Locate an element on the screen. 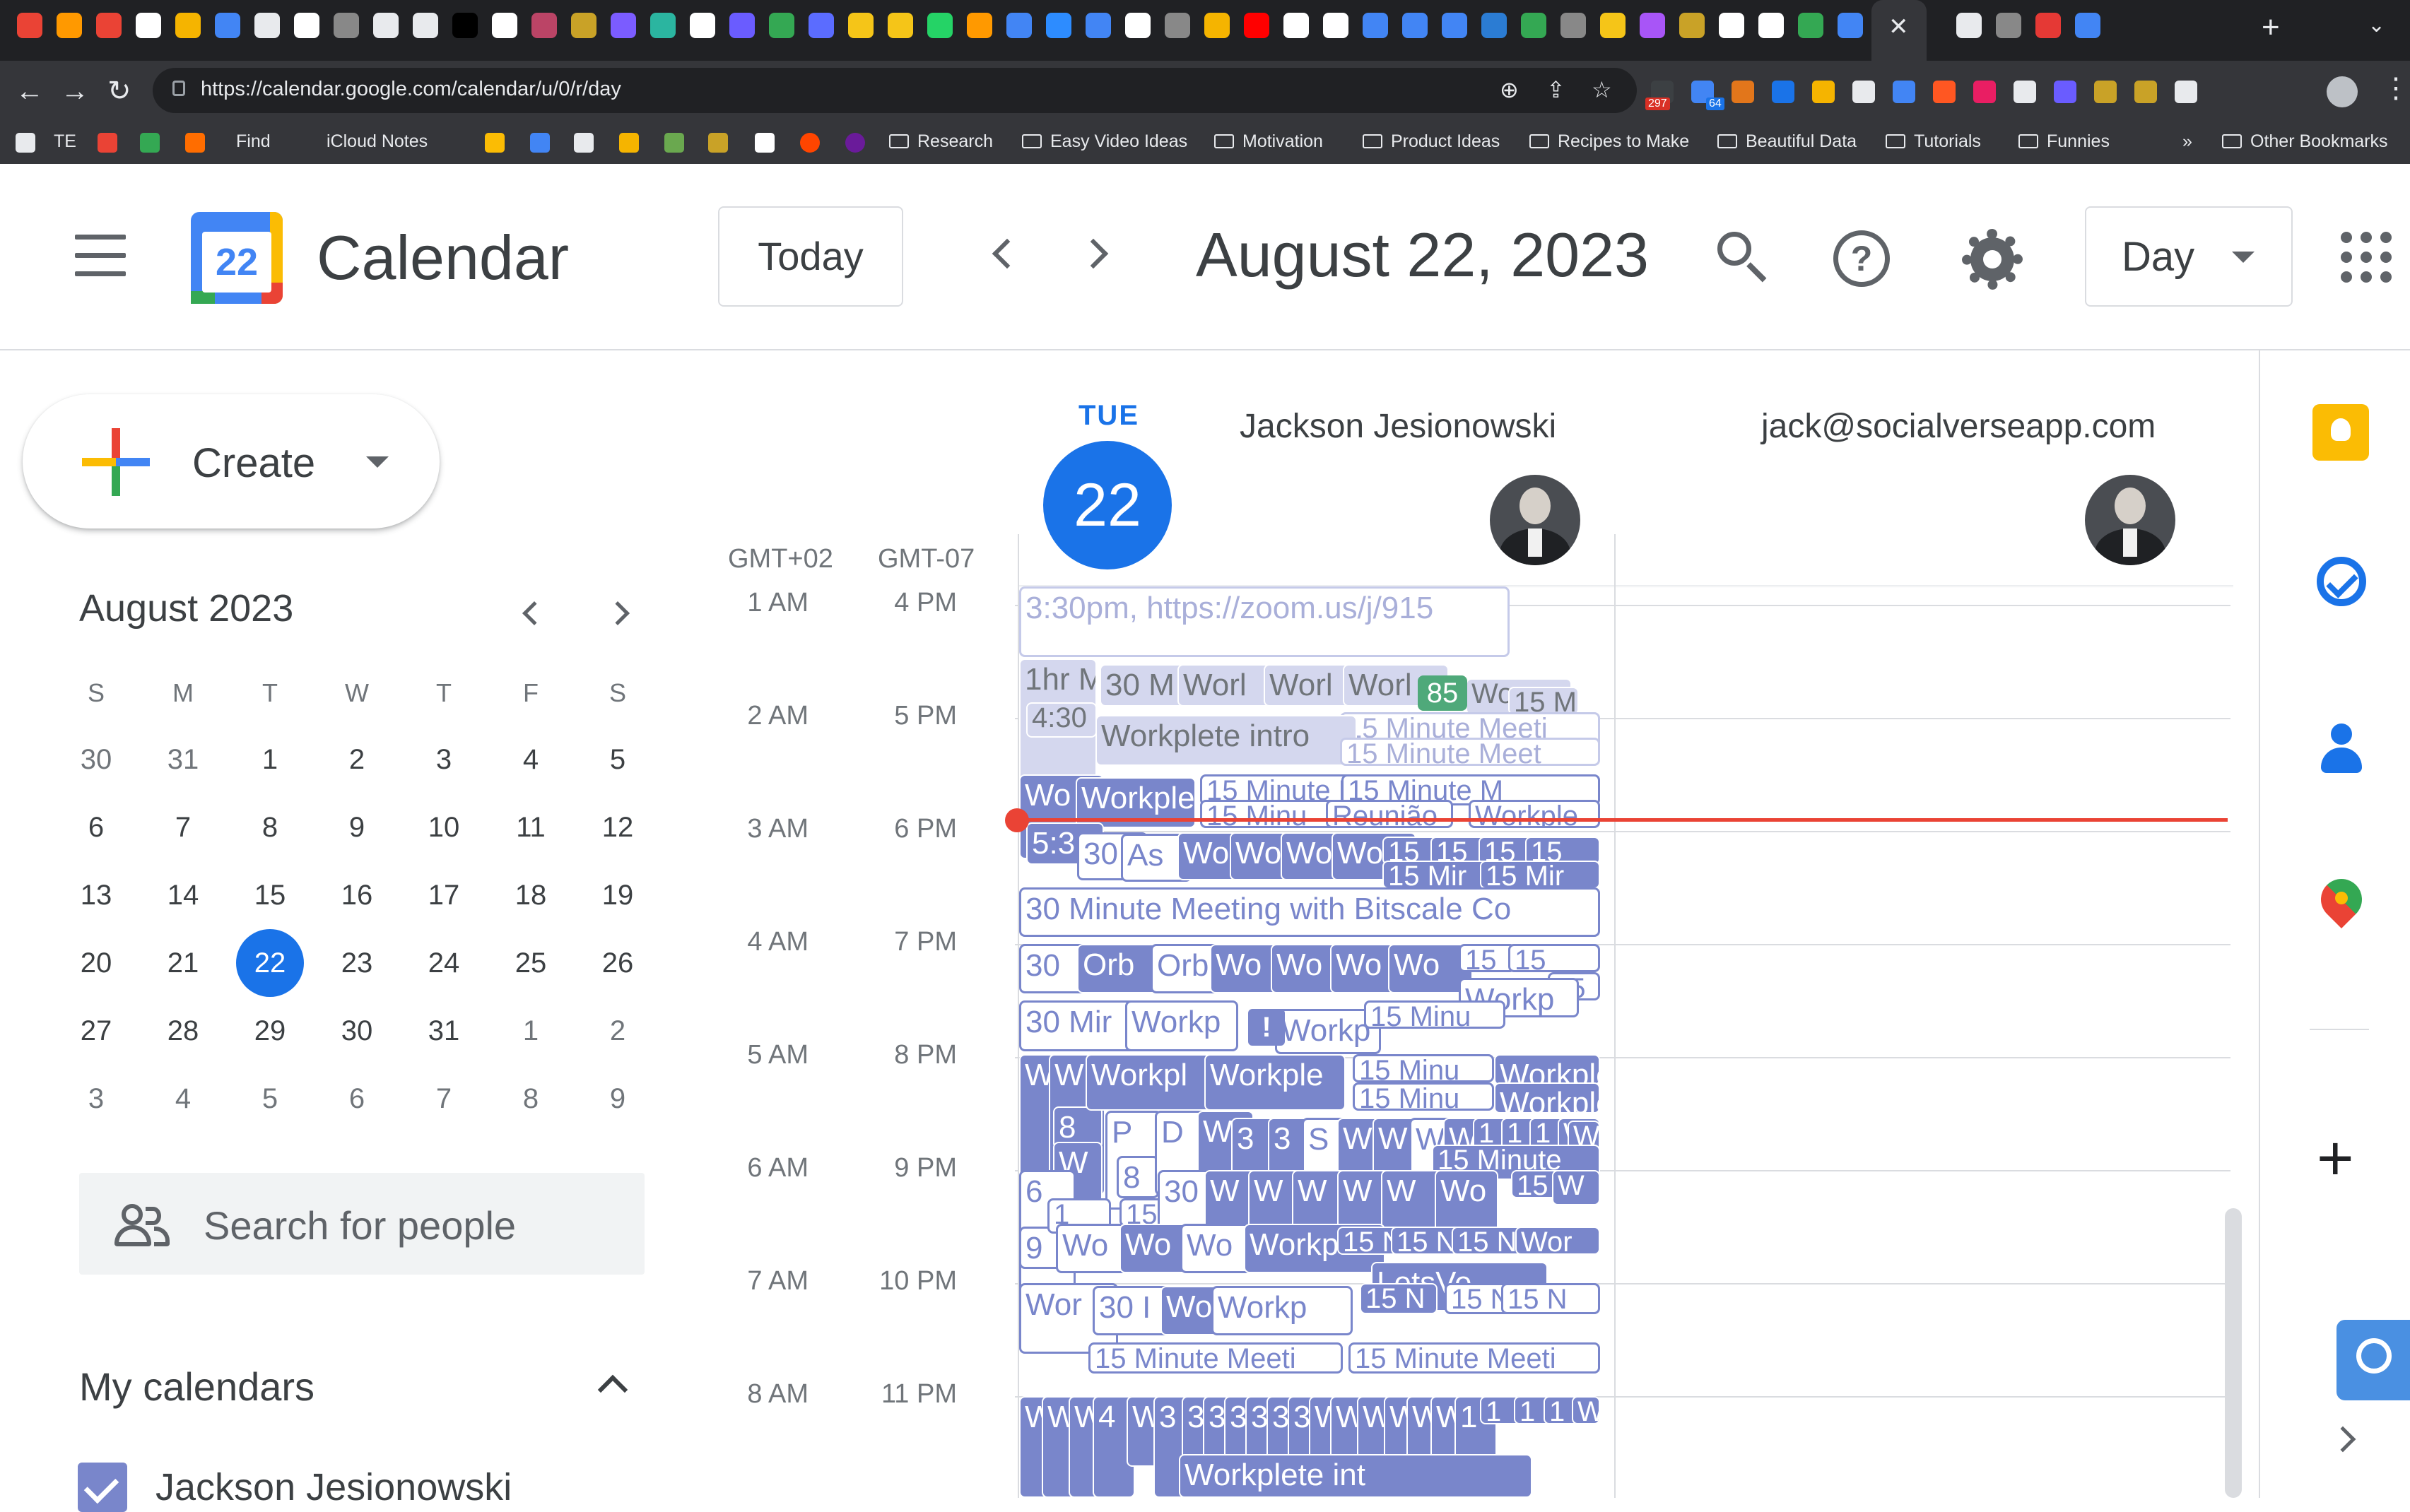 Image resolution: width=2410 pixels, height=1512 pixels. mini-day: 11 is located at coordinates (531, 828).